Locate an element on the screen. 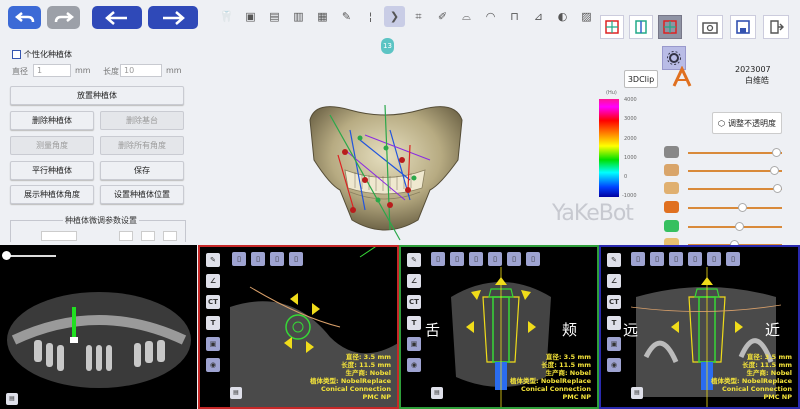 This screenshot has width=800, height=409. brush-icon: ✎ is located at coordinates (346, 16).